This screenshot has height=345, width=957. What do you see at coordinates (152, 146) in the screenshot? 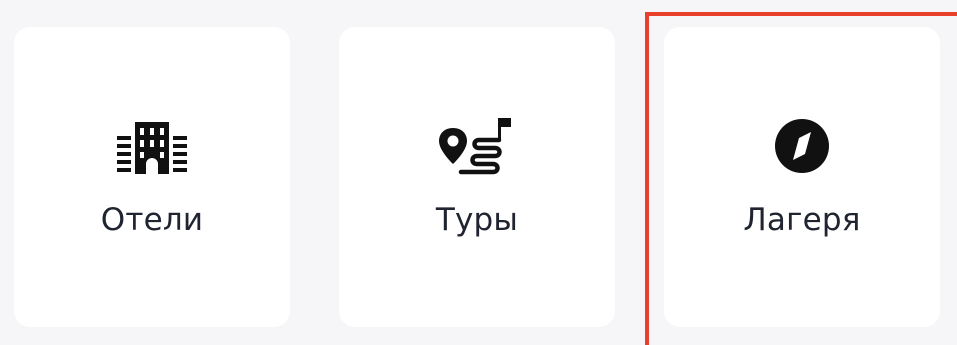
I see `hotel-building-icon` at bounding box center [152, 146].